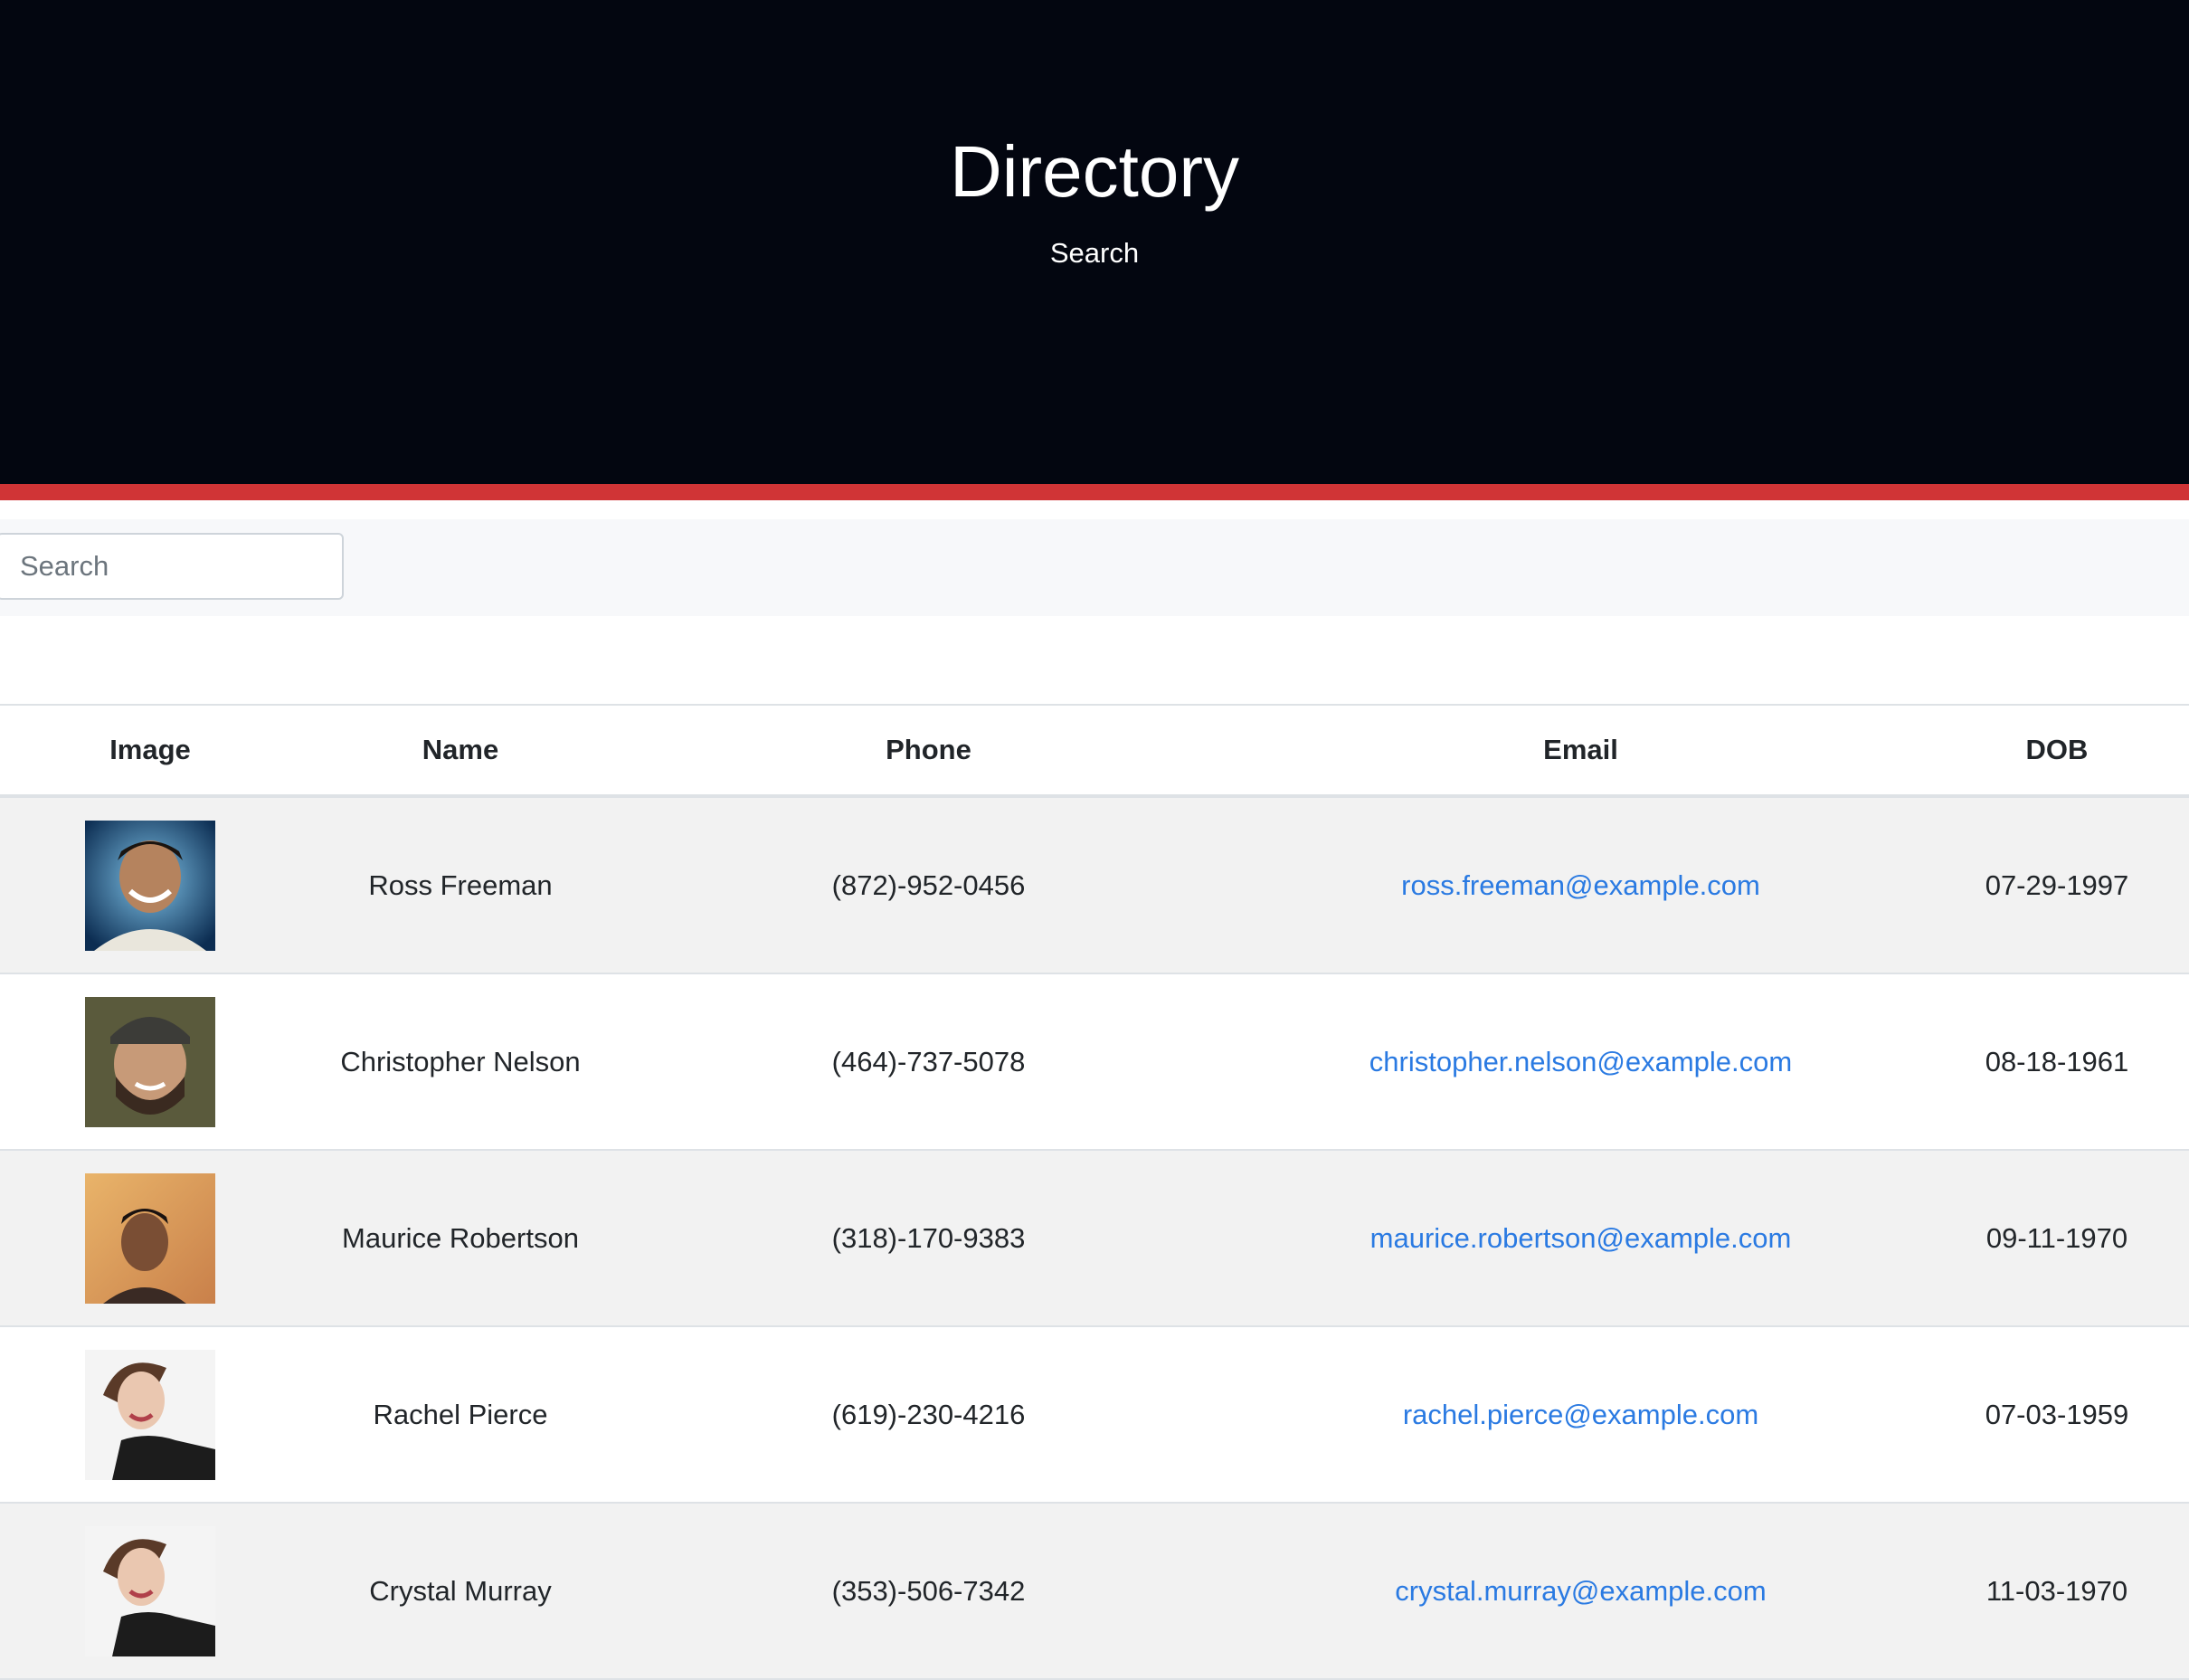  I want to click on email-cell: ross.freeman@example.com, so click(1581, 885).